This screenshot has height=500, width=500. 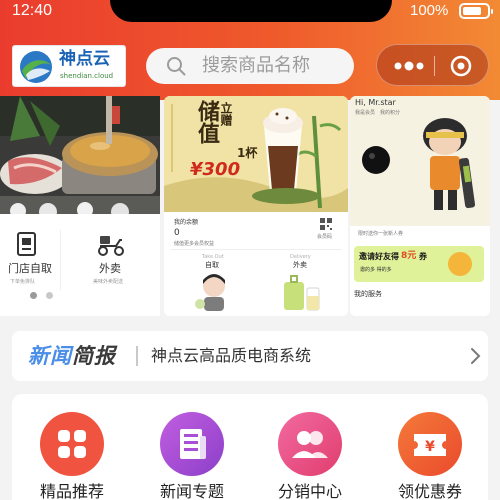 What do you see at coordinates (210, 292) in the screenshot?
I see `girl-mascot-illustration` at bounding box center [210, 292].